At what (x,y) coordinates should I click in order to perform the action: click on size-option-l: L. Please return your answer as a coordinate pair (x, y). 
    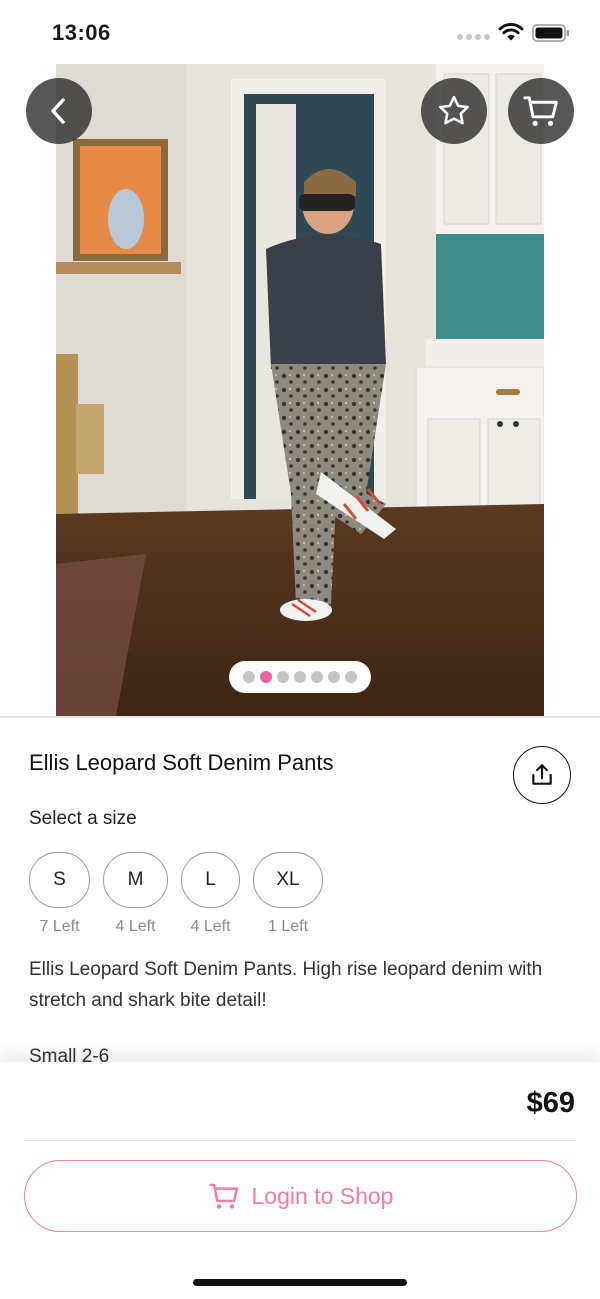
    Looking at the image, I should click on (210, 880).